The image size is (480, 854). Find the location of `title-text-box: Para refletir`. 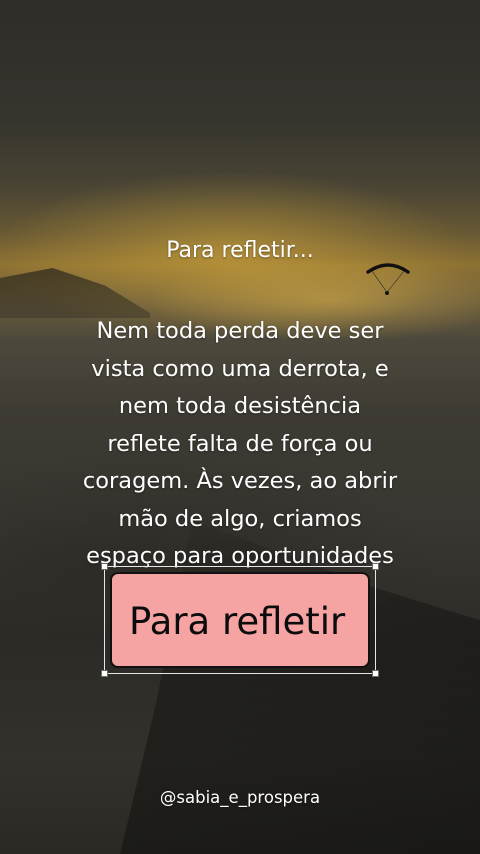

title-text-box: Para refletir is located at coordinates (240, 620).